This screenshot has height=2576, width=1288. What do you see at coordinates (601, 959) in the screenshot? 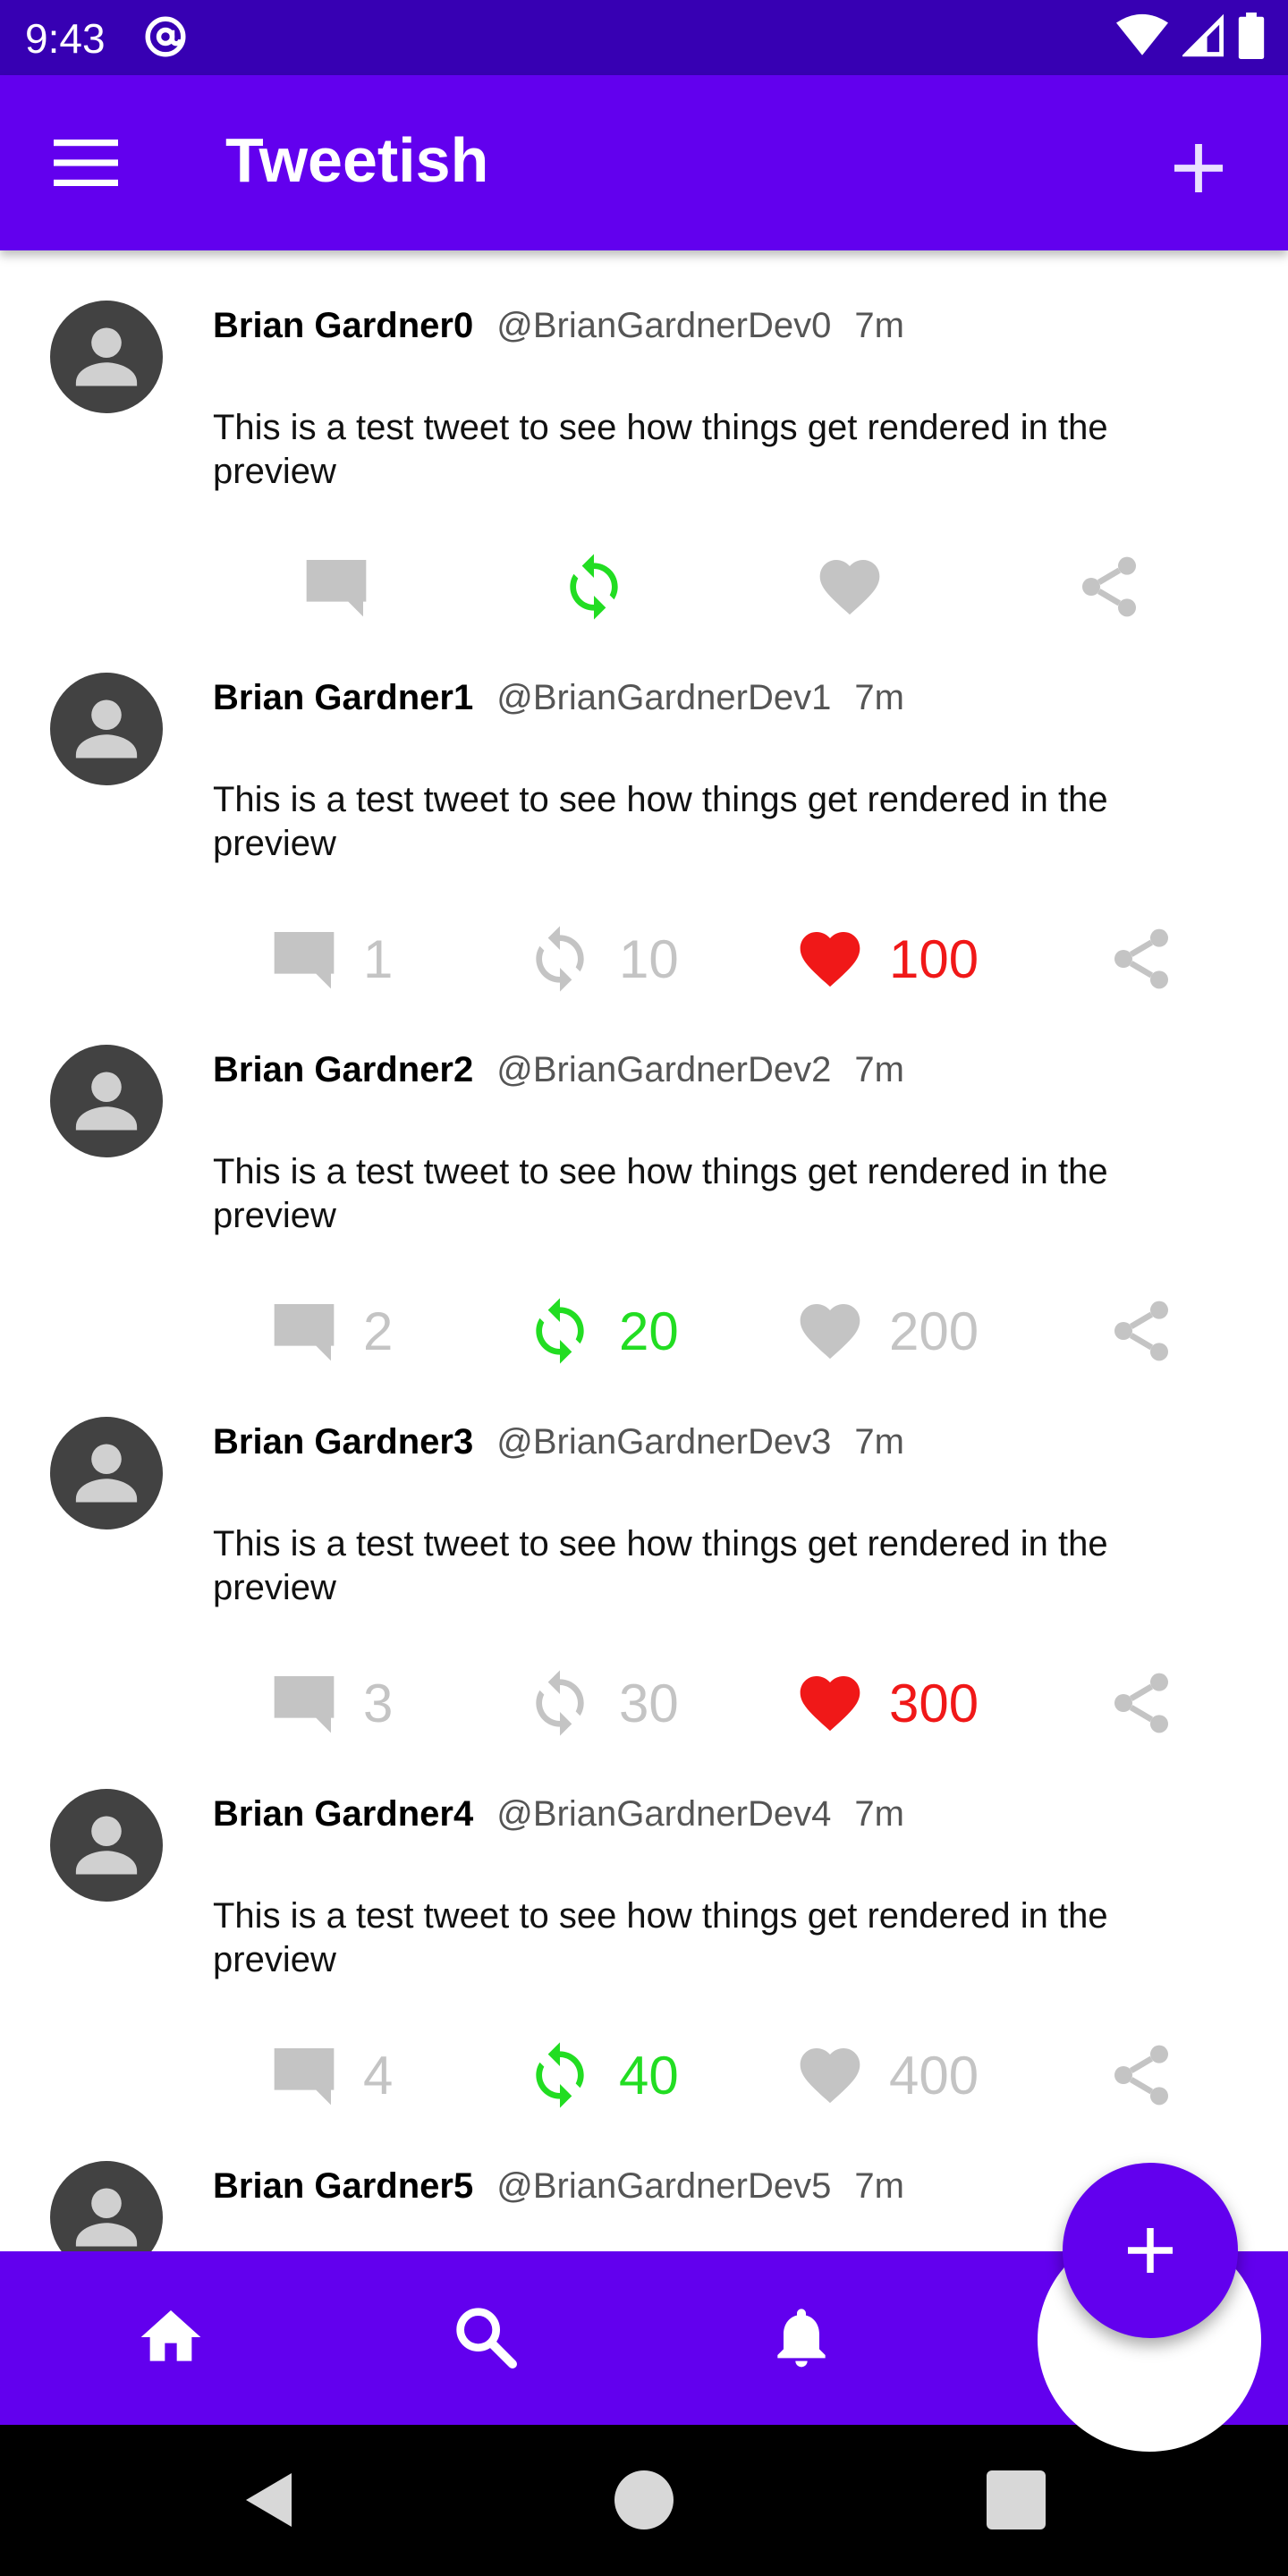
I see `retweet-button: 10` at bounding box center [601, 959].